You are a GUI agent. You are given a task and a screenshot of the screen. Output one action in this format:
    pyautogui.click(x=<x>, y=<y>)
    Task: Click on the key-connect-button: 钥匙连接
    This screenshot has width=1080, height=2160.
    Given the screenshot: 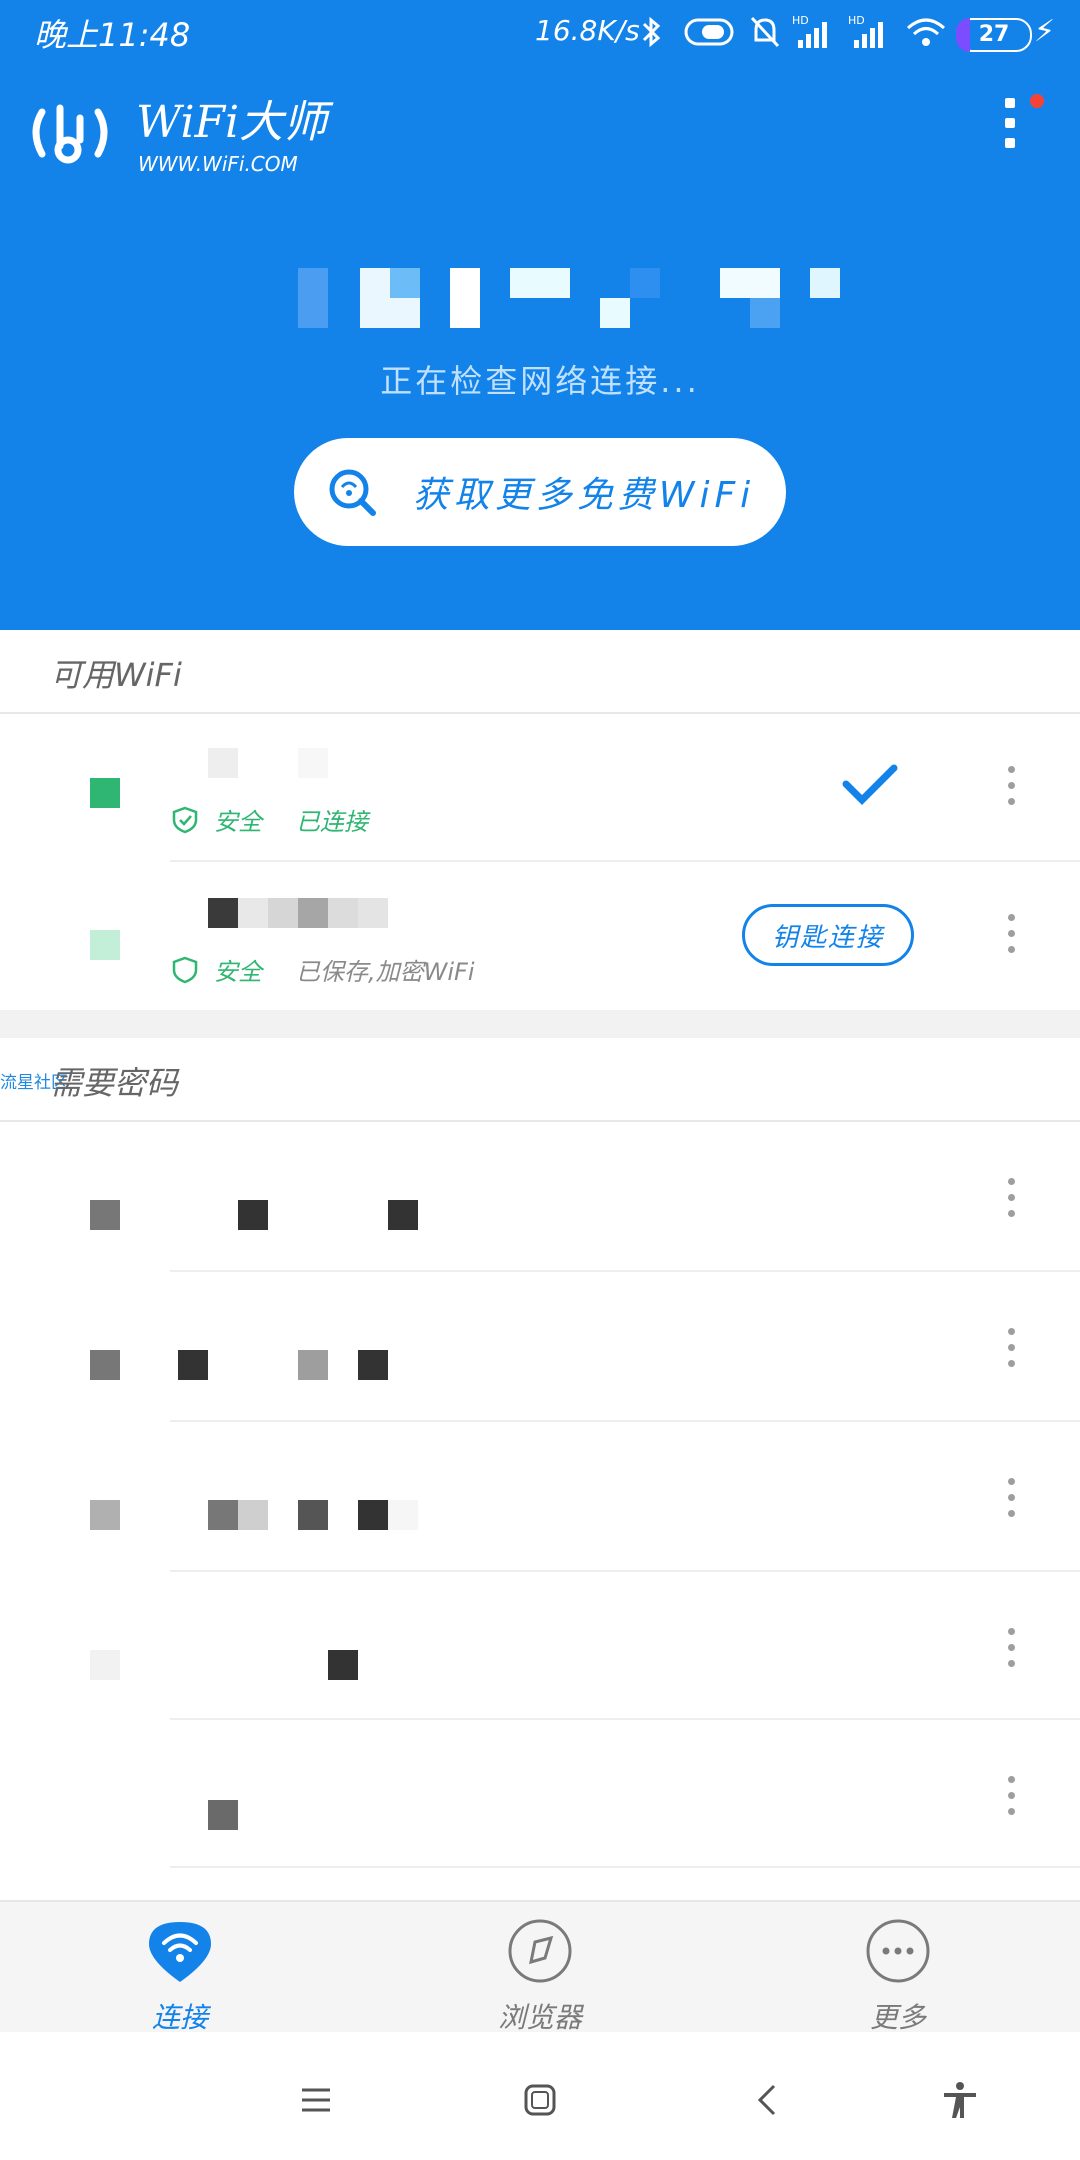 What is the action you would take?
    pyautogui.click(x=828, y=935)
    